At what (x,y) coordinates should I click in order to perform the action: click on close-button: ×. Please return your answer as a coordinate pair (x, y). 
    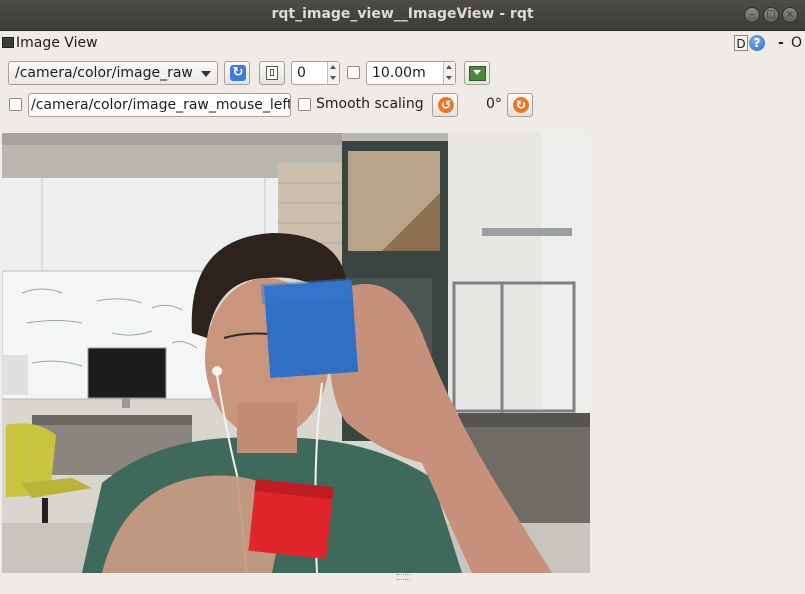
    Looking at the image, I should click on (790, 15).